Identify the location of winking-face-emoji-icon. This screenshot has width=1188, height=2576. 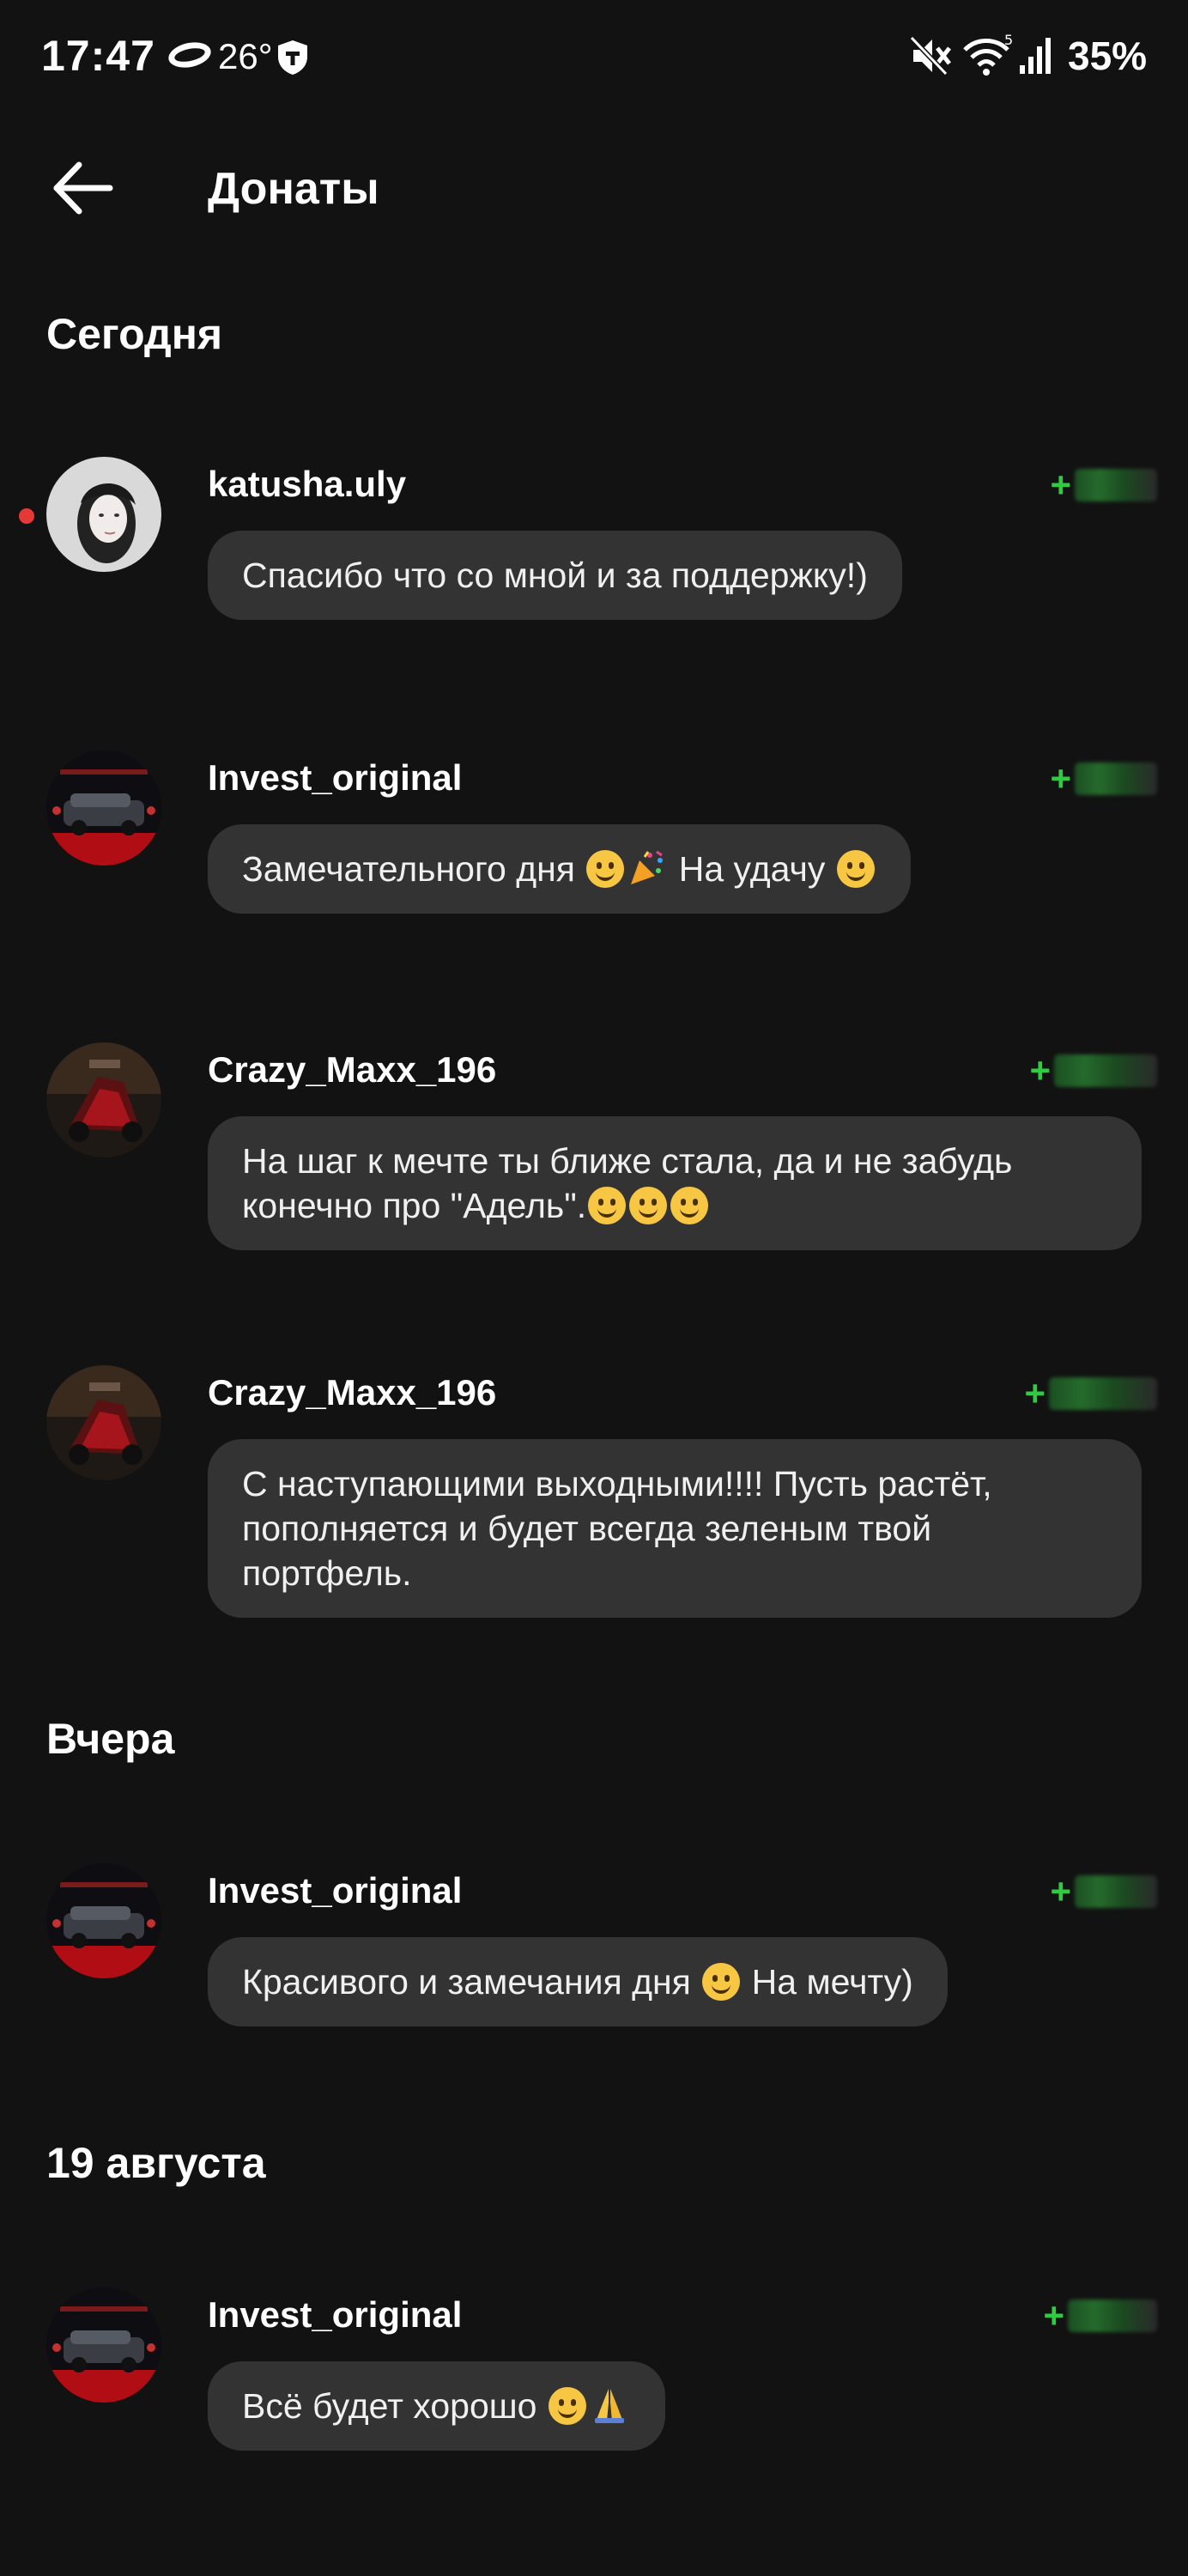
(689, 1206).